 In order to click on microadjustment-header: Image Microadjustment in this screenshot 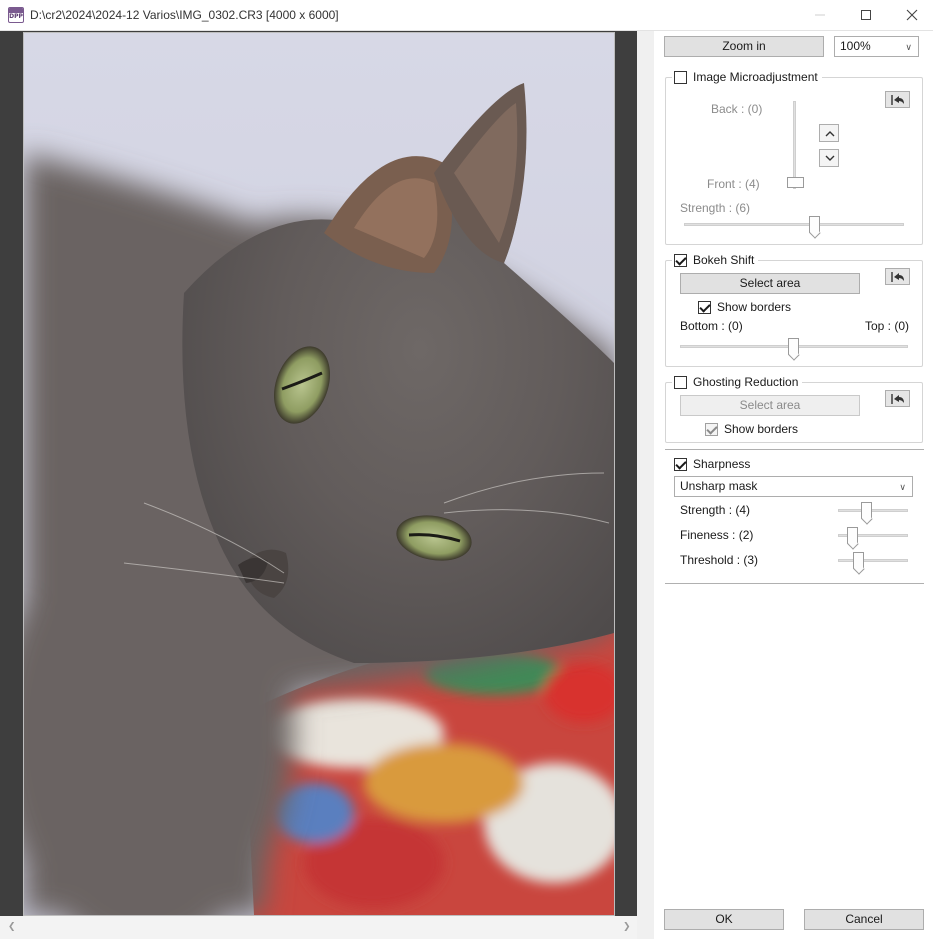, I will do `click(747, 77)`.